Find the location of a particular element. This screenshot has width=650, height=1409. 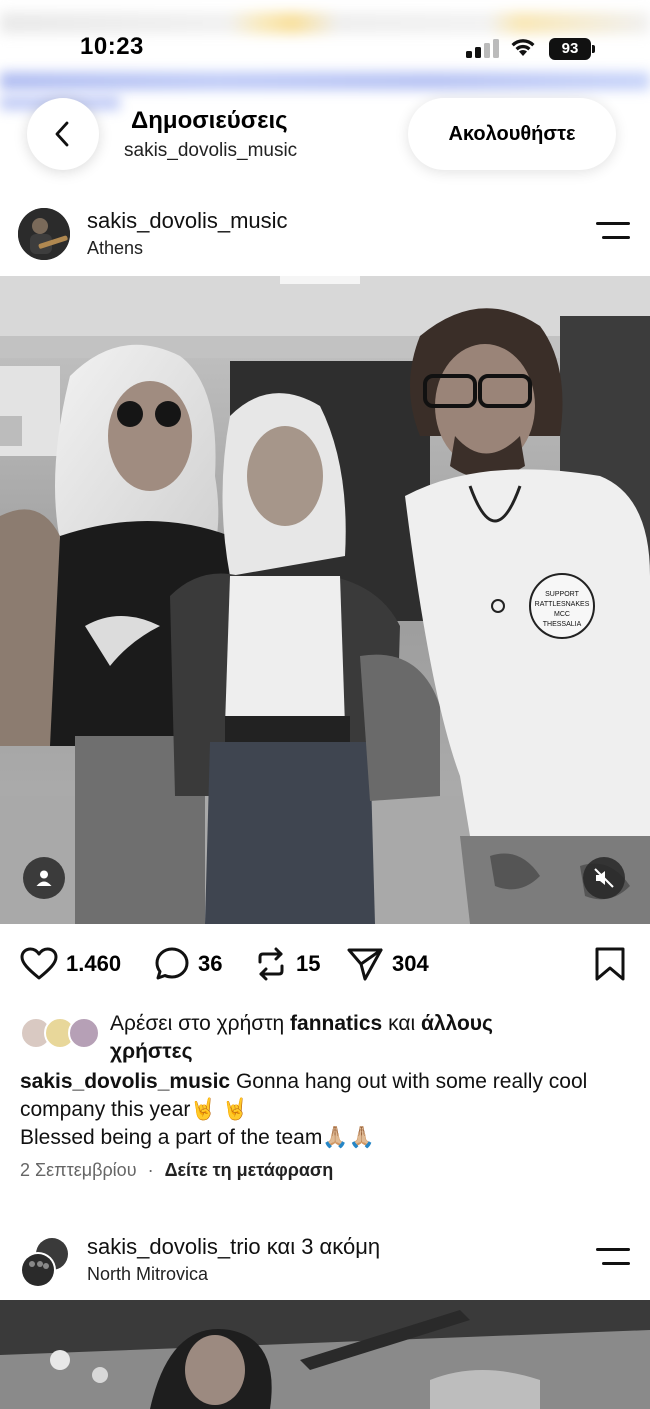

tagged-people-button is located at coordinates (44, 878).